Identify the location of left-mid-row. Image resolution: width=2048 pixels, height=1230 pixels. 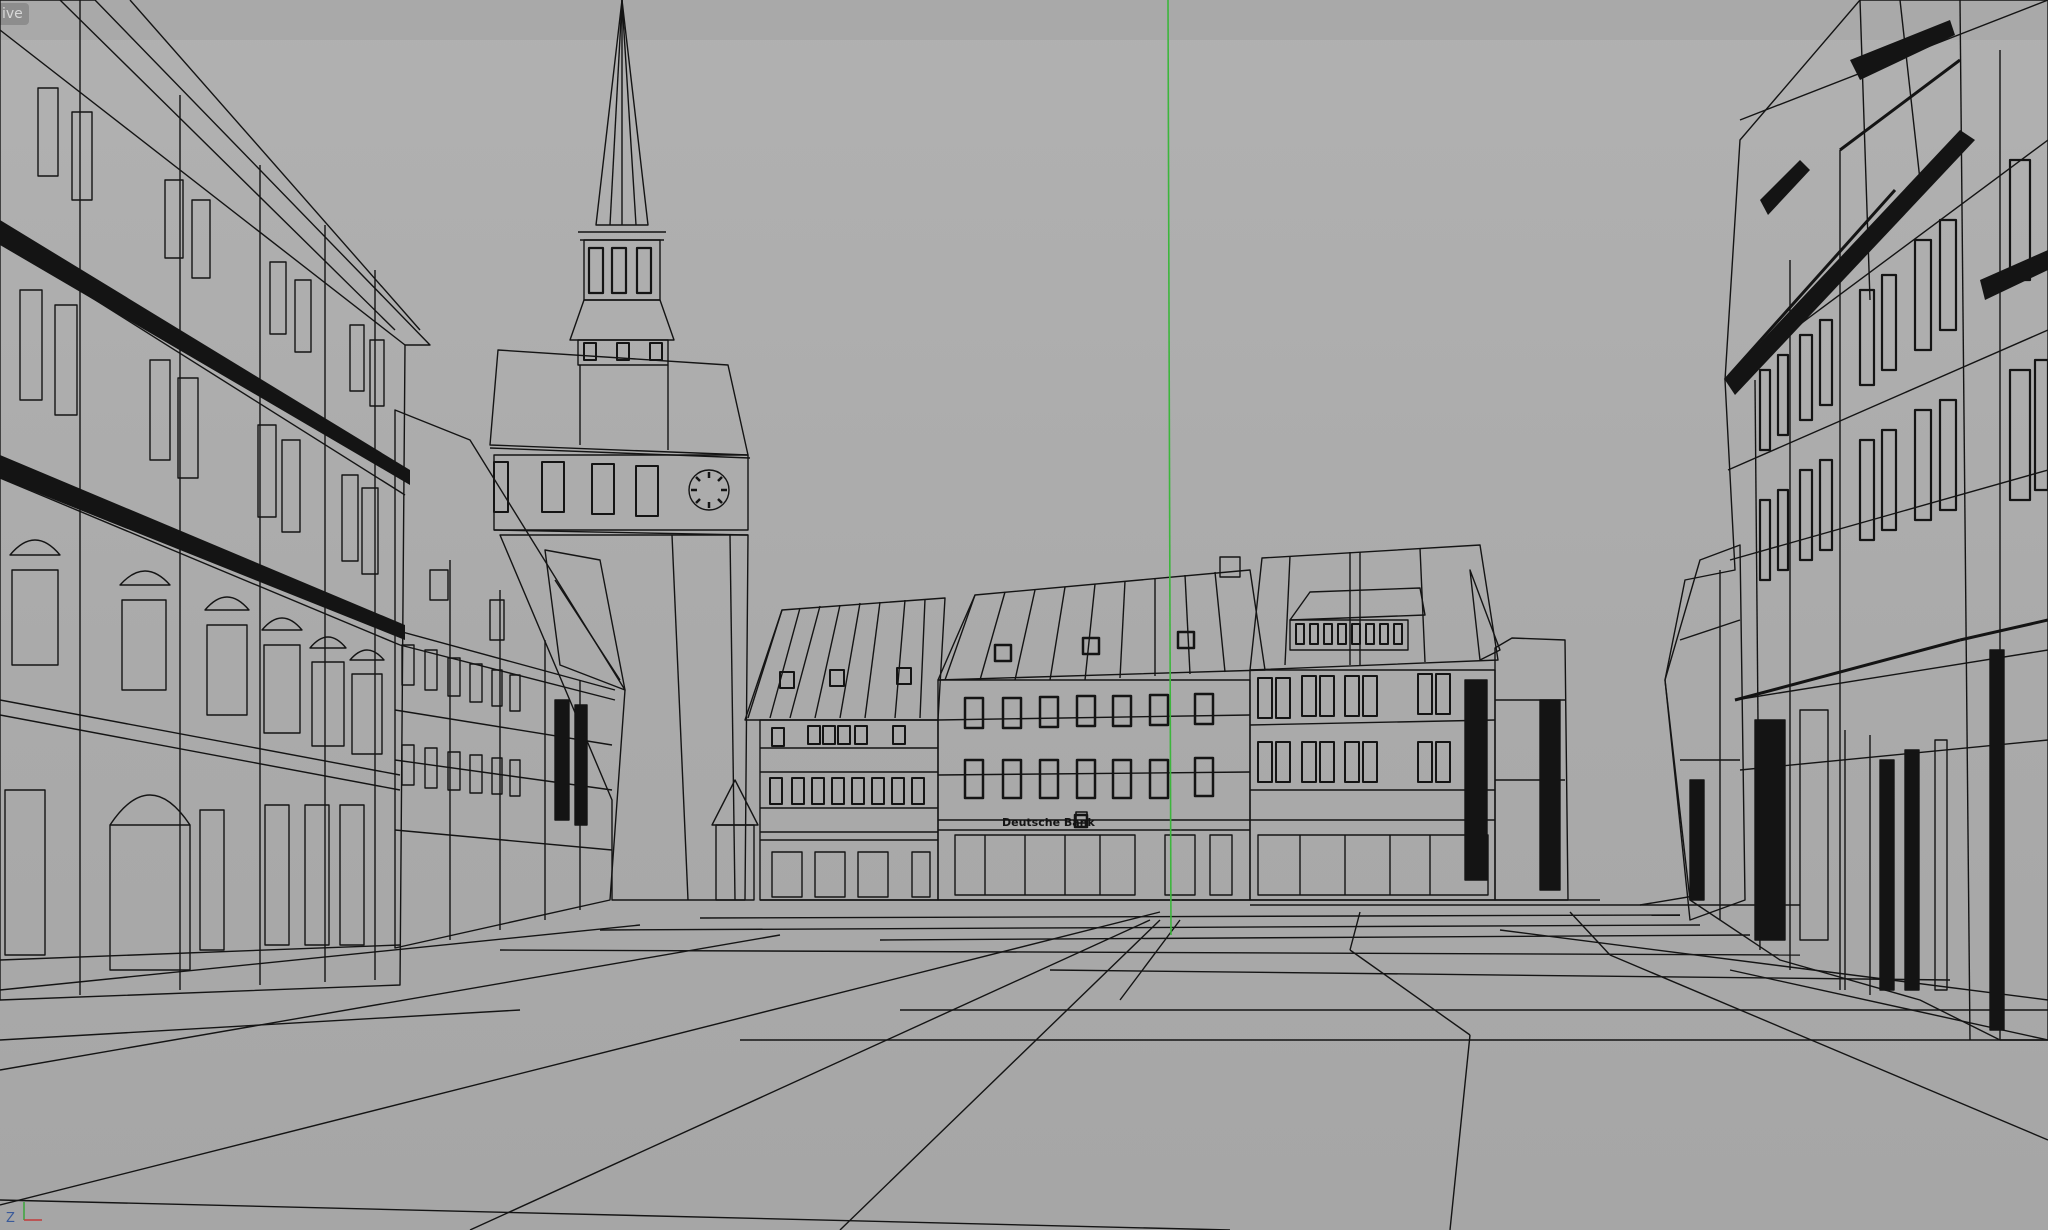
(510, 679).